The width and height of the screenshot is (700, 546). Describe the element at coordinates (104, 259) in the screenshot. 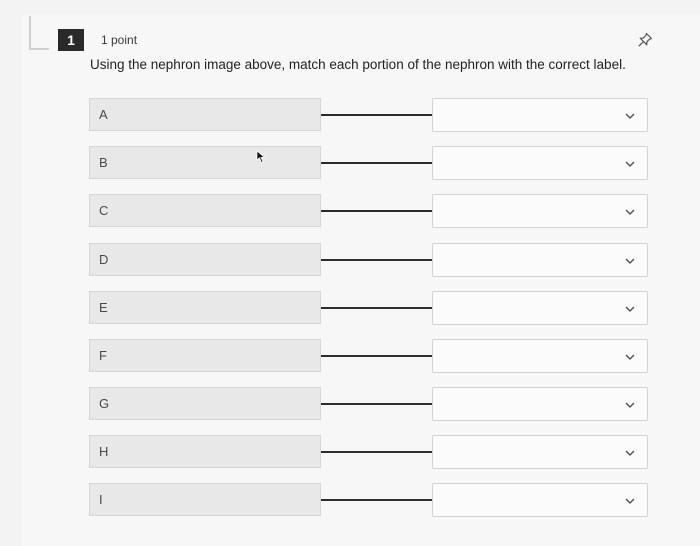

I see `term-label: D` at that location.